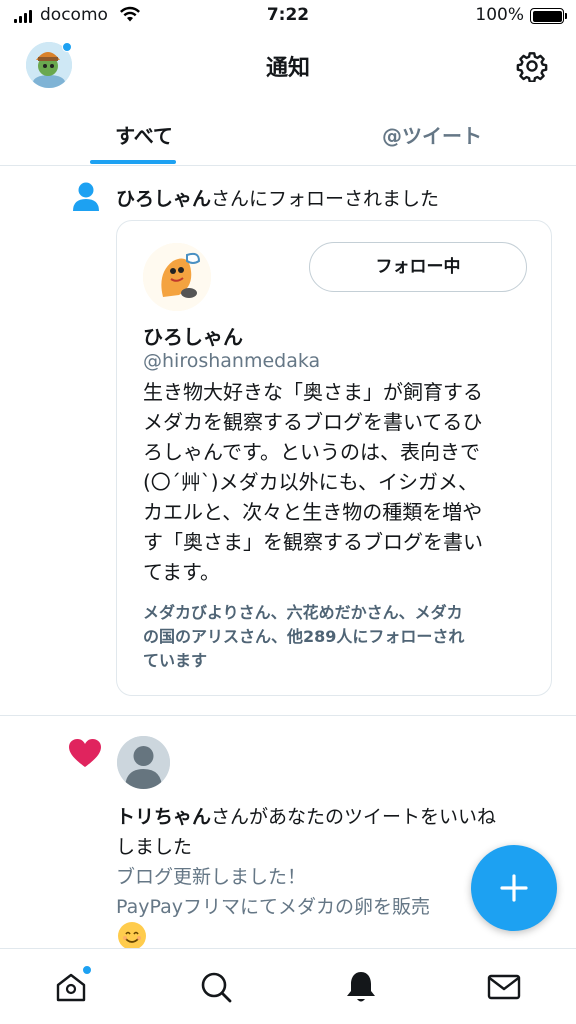  Describe the element at coordinates (311, 452) in the screenshot. I see `bio-line: ろしゃんです。というのは、表向きで` at that location.